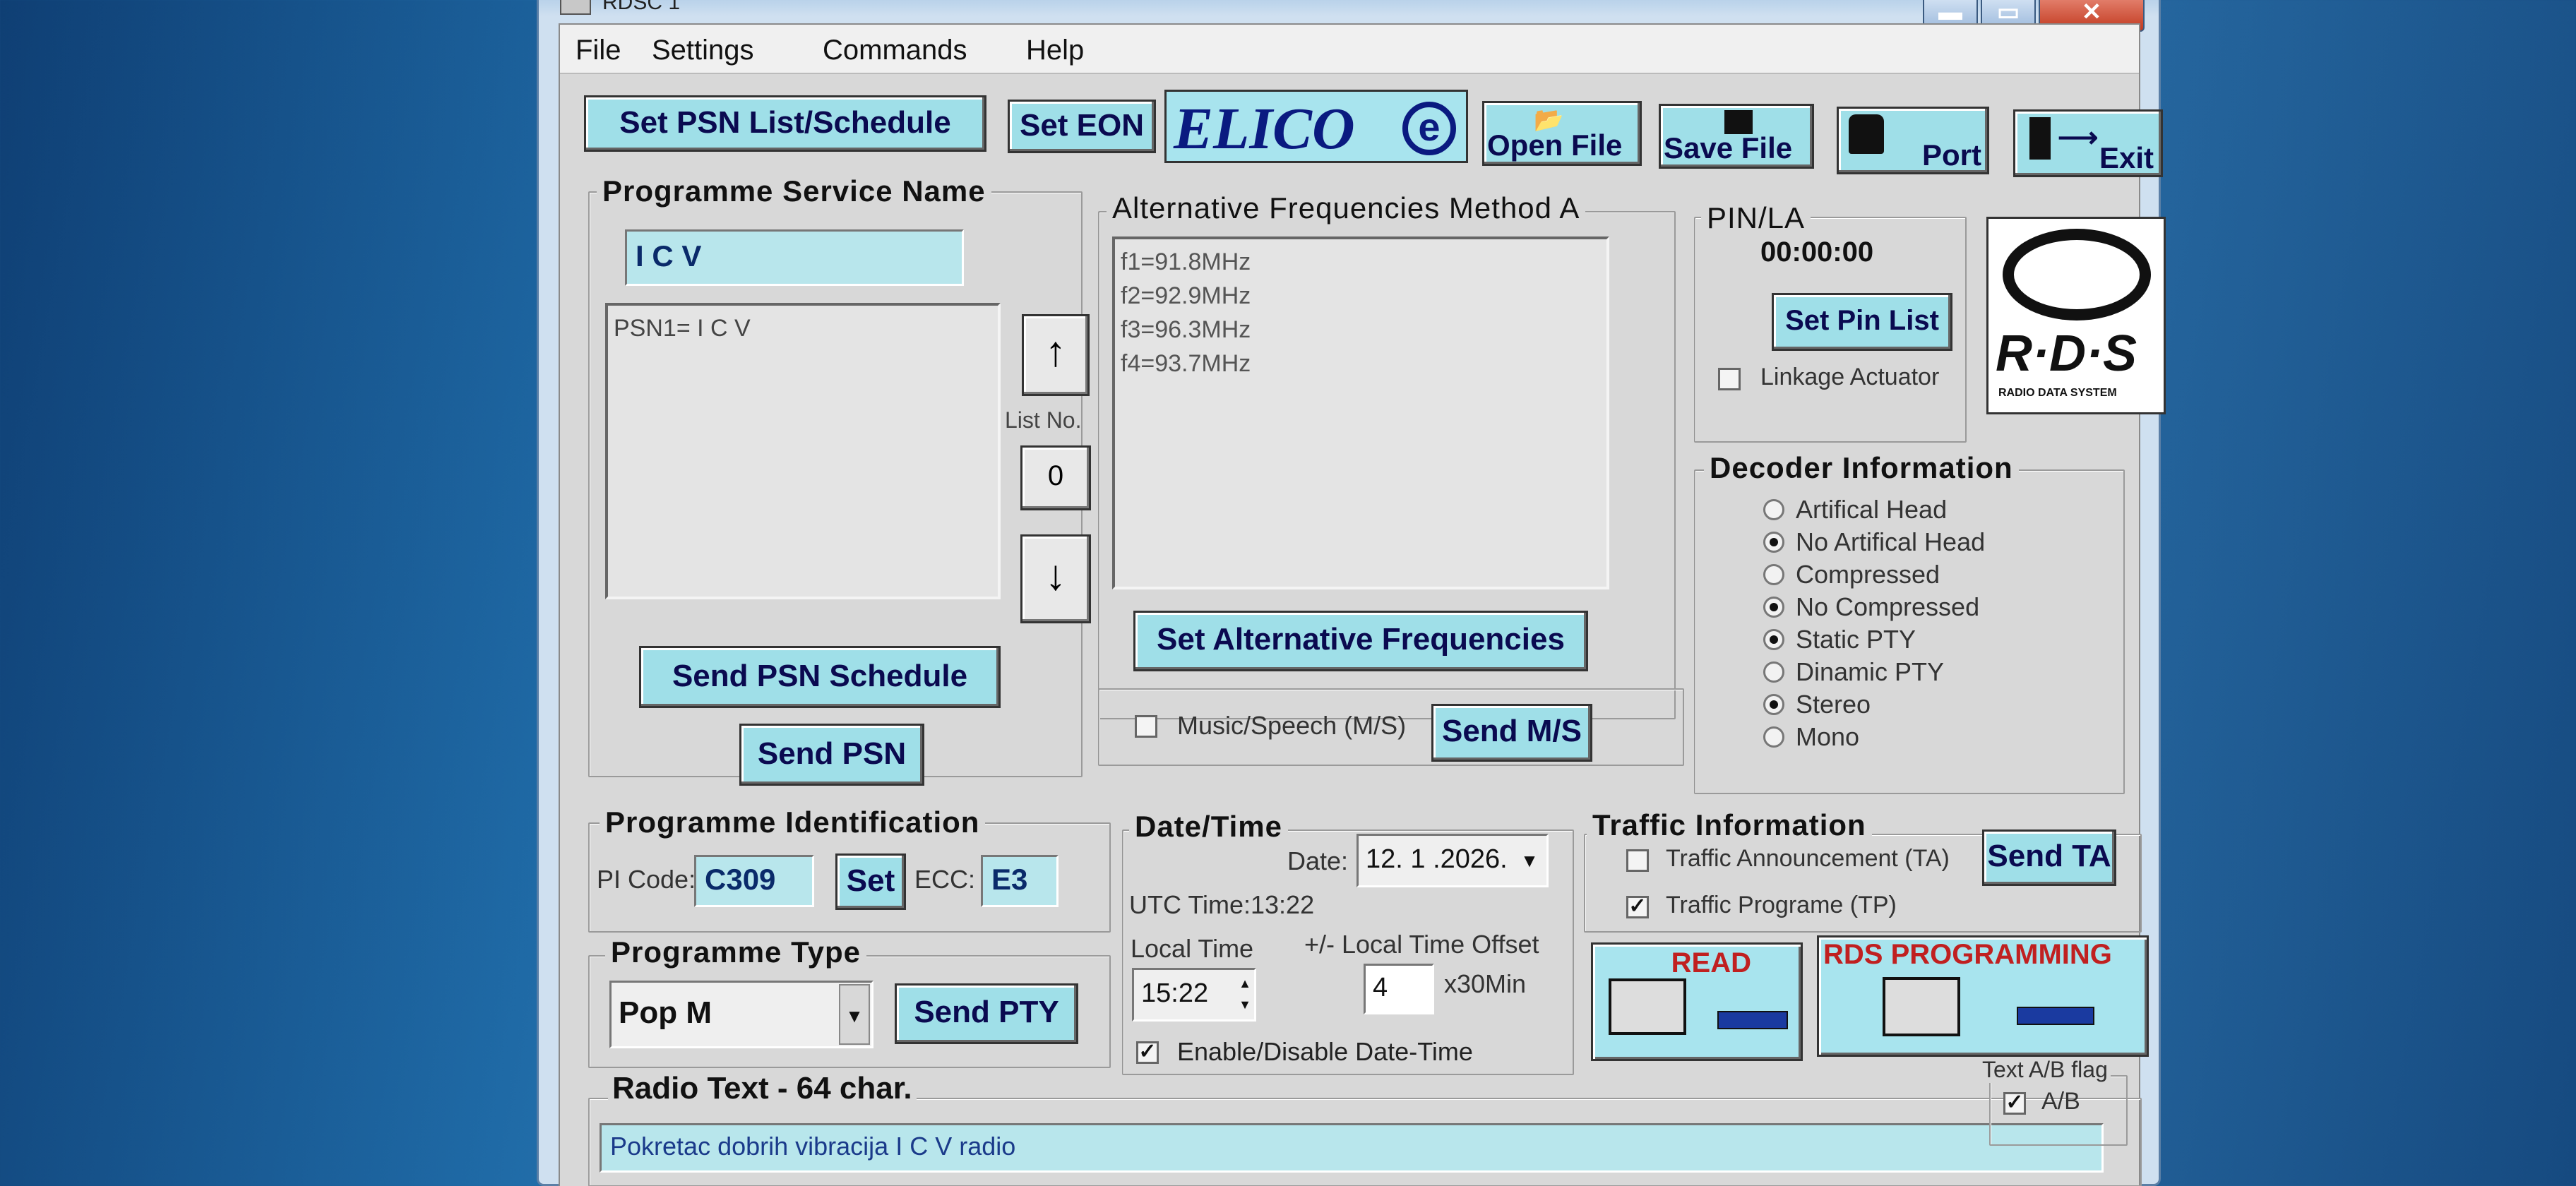 This screenshot has width=2576, height=1186. What do you see at coordinates (598, 50) in the screenshot?
I see `menu-file: File` at bounding box center [598, 50].